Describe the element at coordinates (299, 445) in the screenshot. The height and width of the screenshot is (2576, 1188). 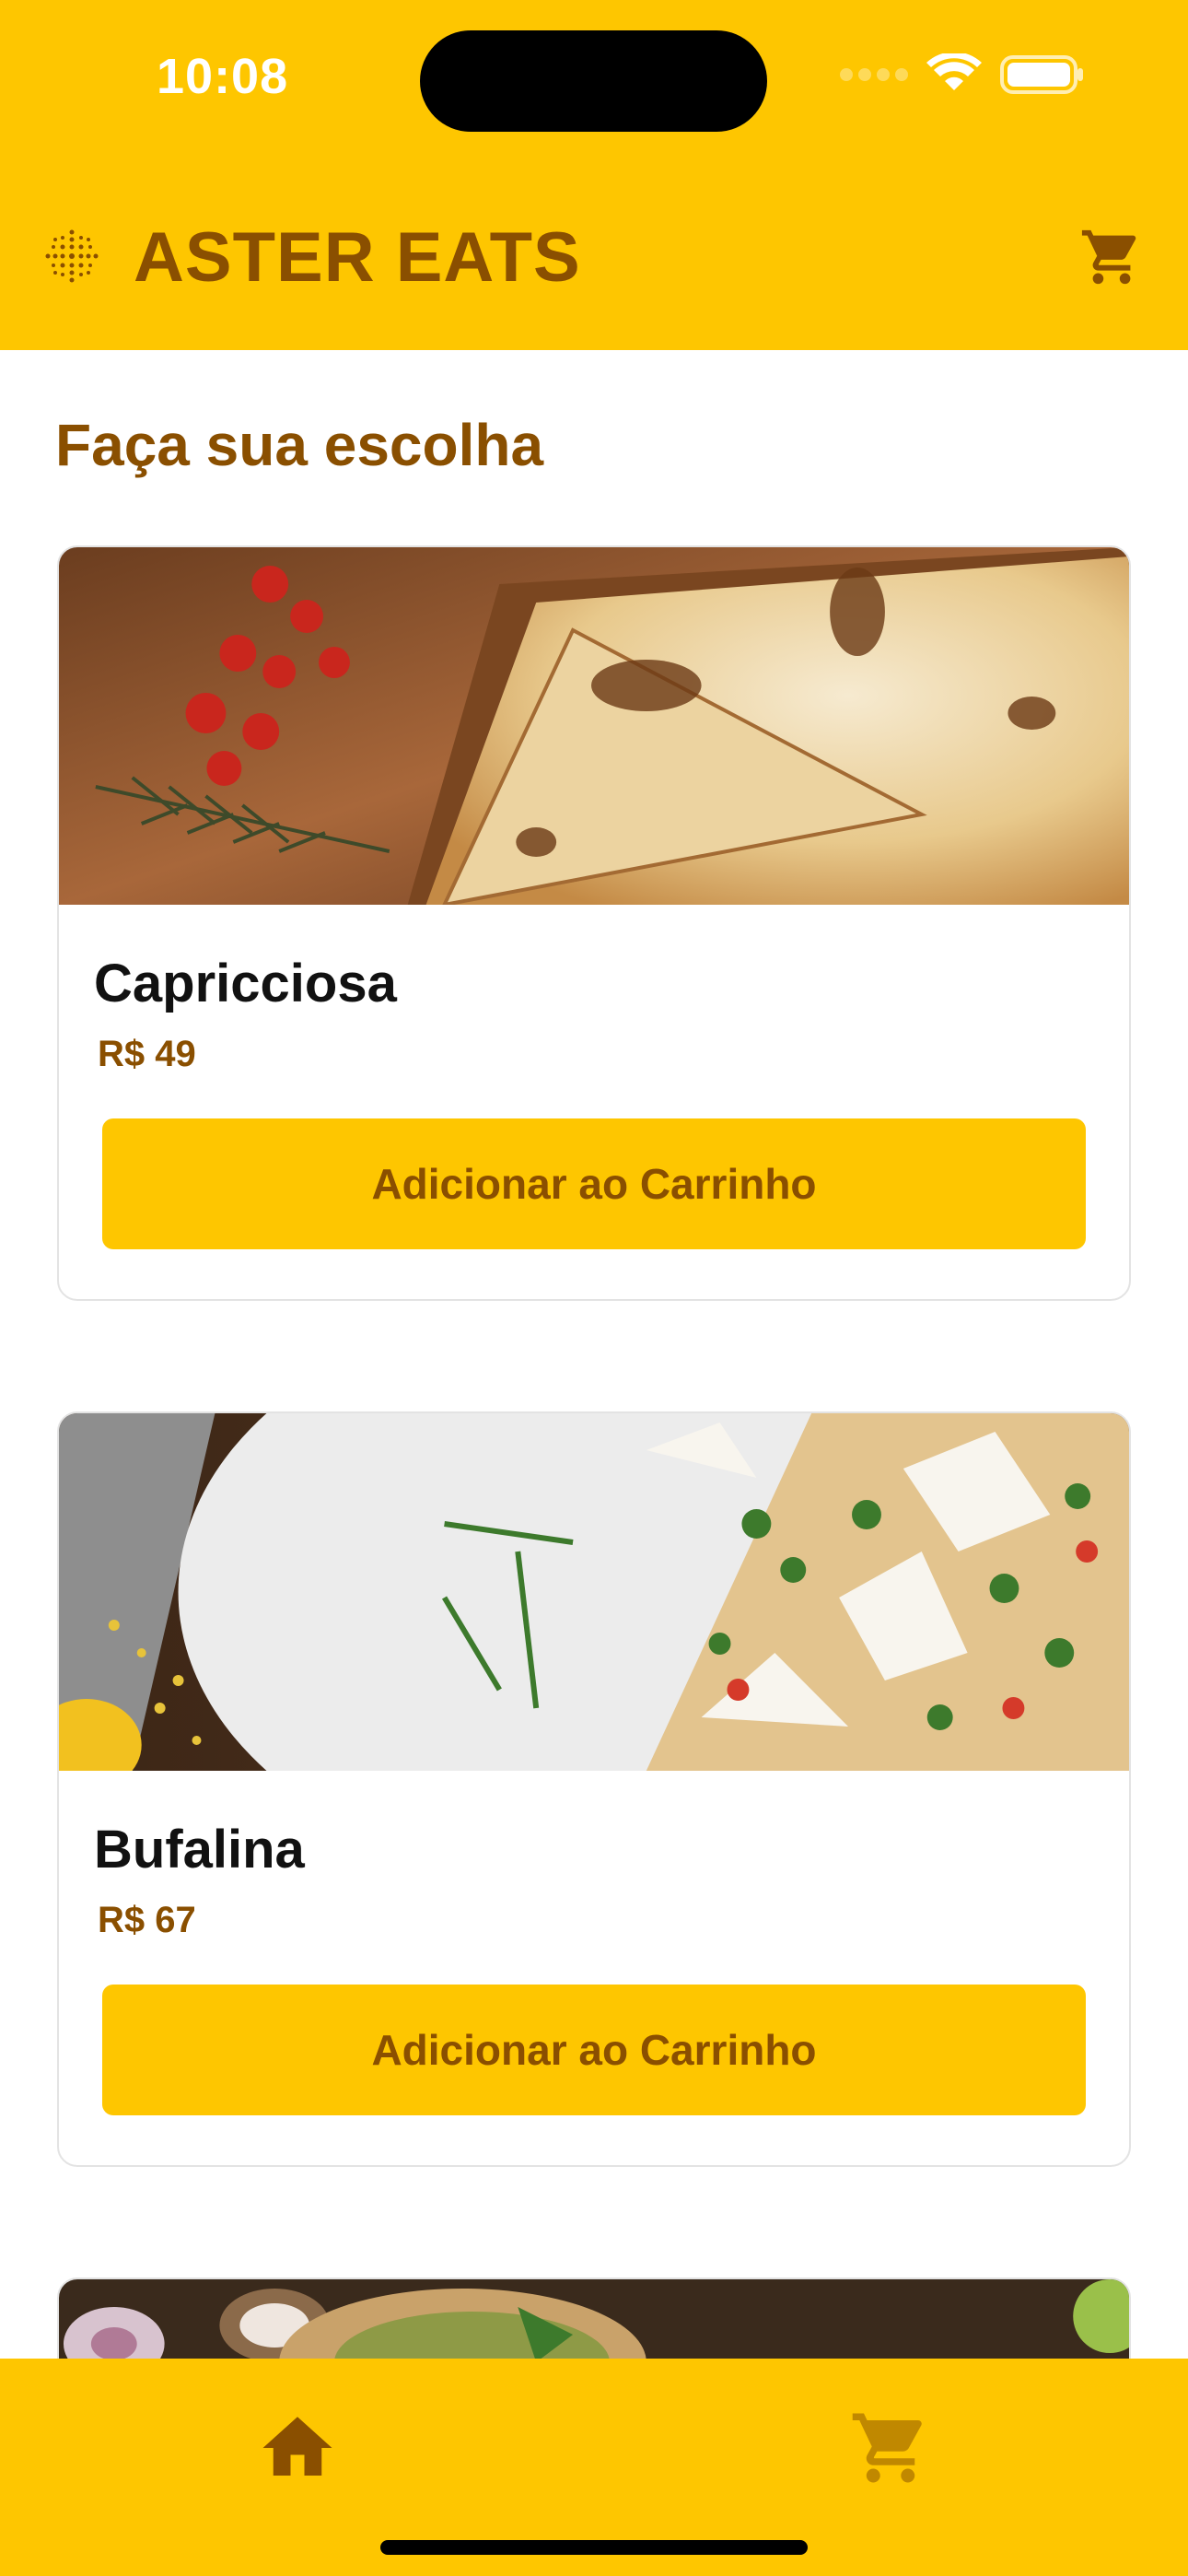
I see `page-title: Faça sua escolha` at that location.